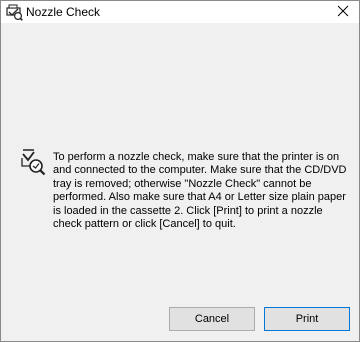 Image resolution: width=360 pixels, height=342 pixels. Describe the element at coordinates (33, 161) in the screenshot. I see `nozzle-check-icon` at that location.